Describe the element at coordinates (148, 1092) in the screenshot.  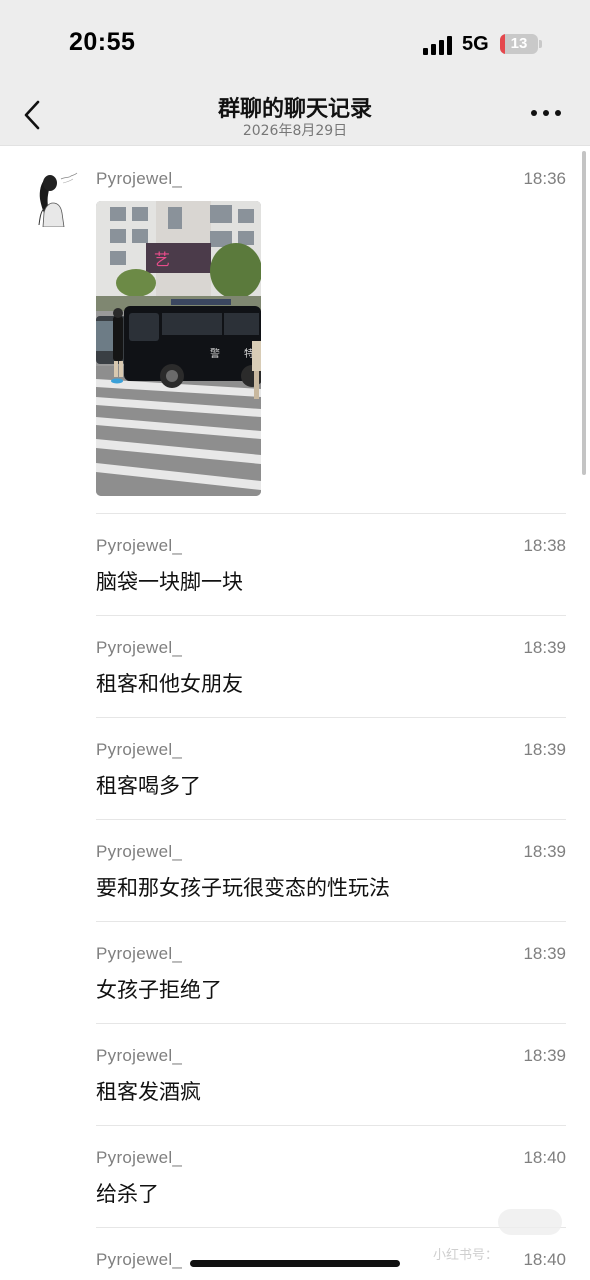
I see `message-text: 租客发酒疯` at that location.